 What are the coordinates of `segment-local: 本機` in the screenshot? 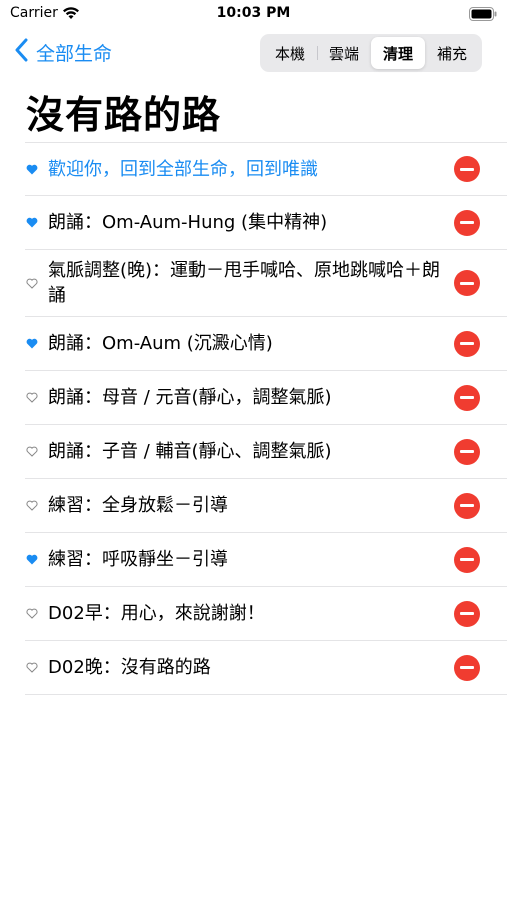 It's located at (290, 53).